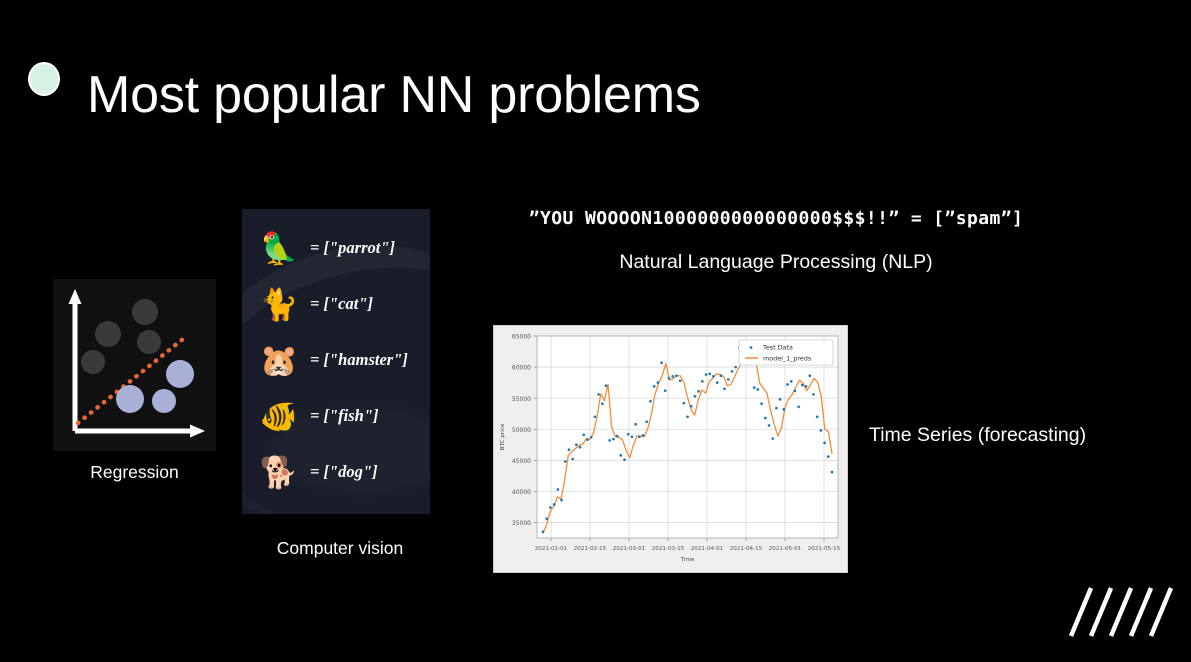  I want to click on chart-xlabel: Time, so click(687, 560).